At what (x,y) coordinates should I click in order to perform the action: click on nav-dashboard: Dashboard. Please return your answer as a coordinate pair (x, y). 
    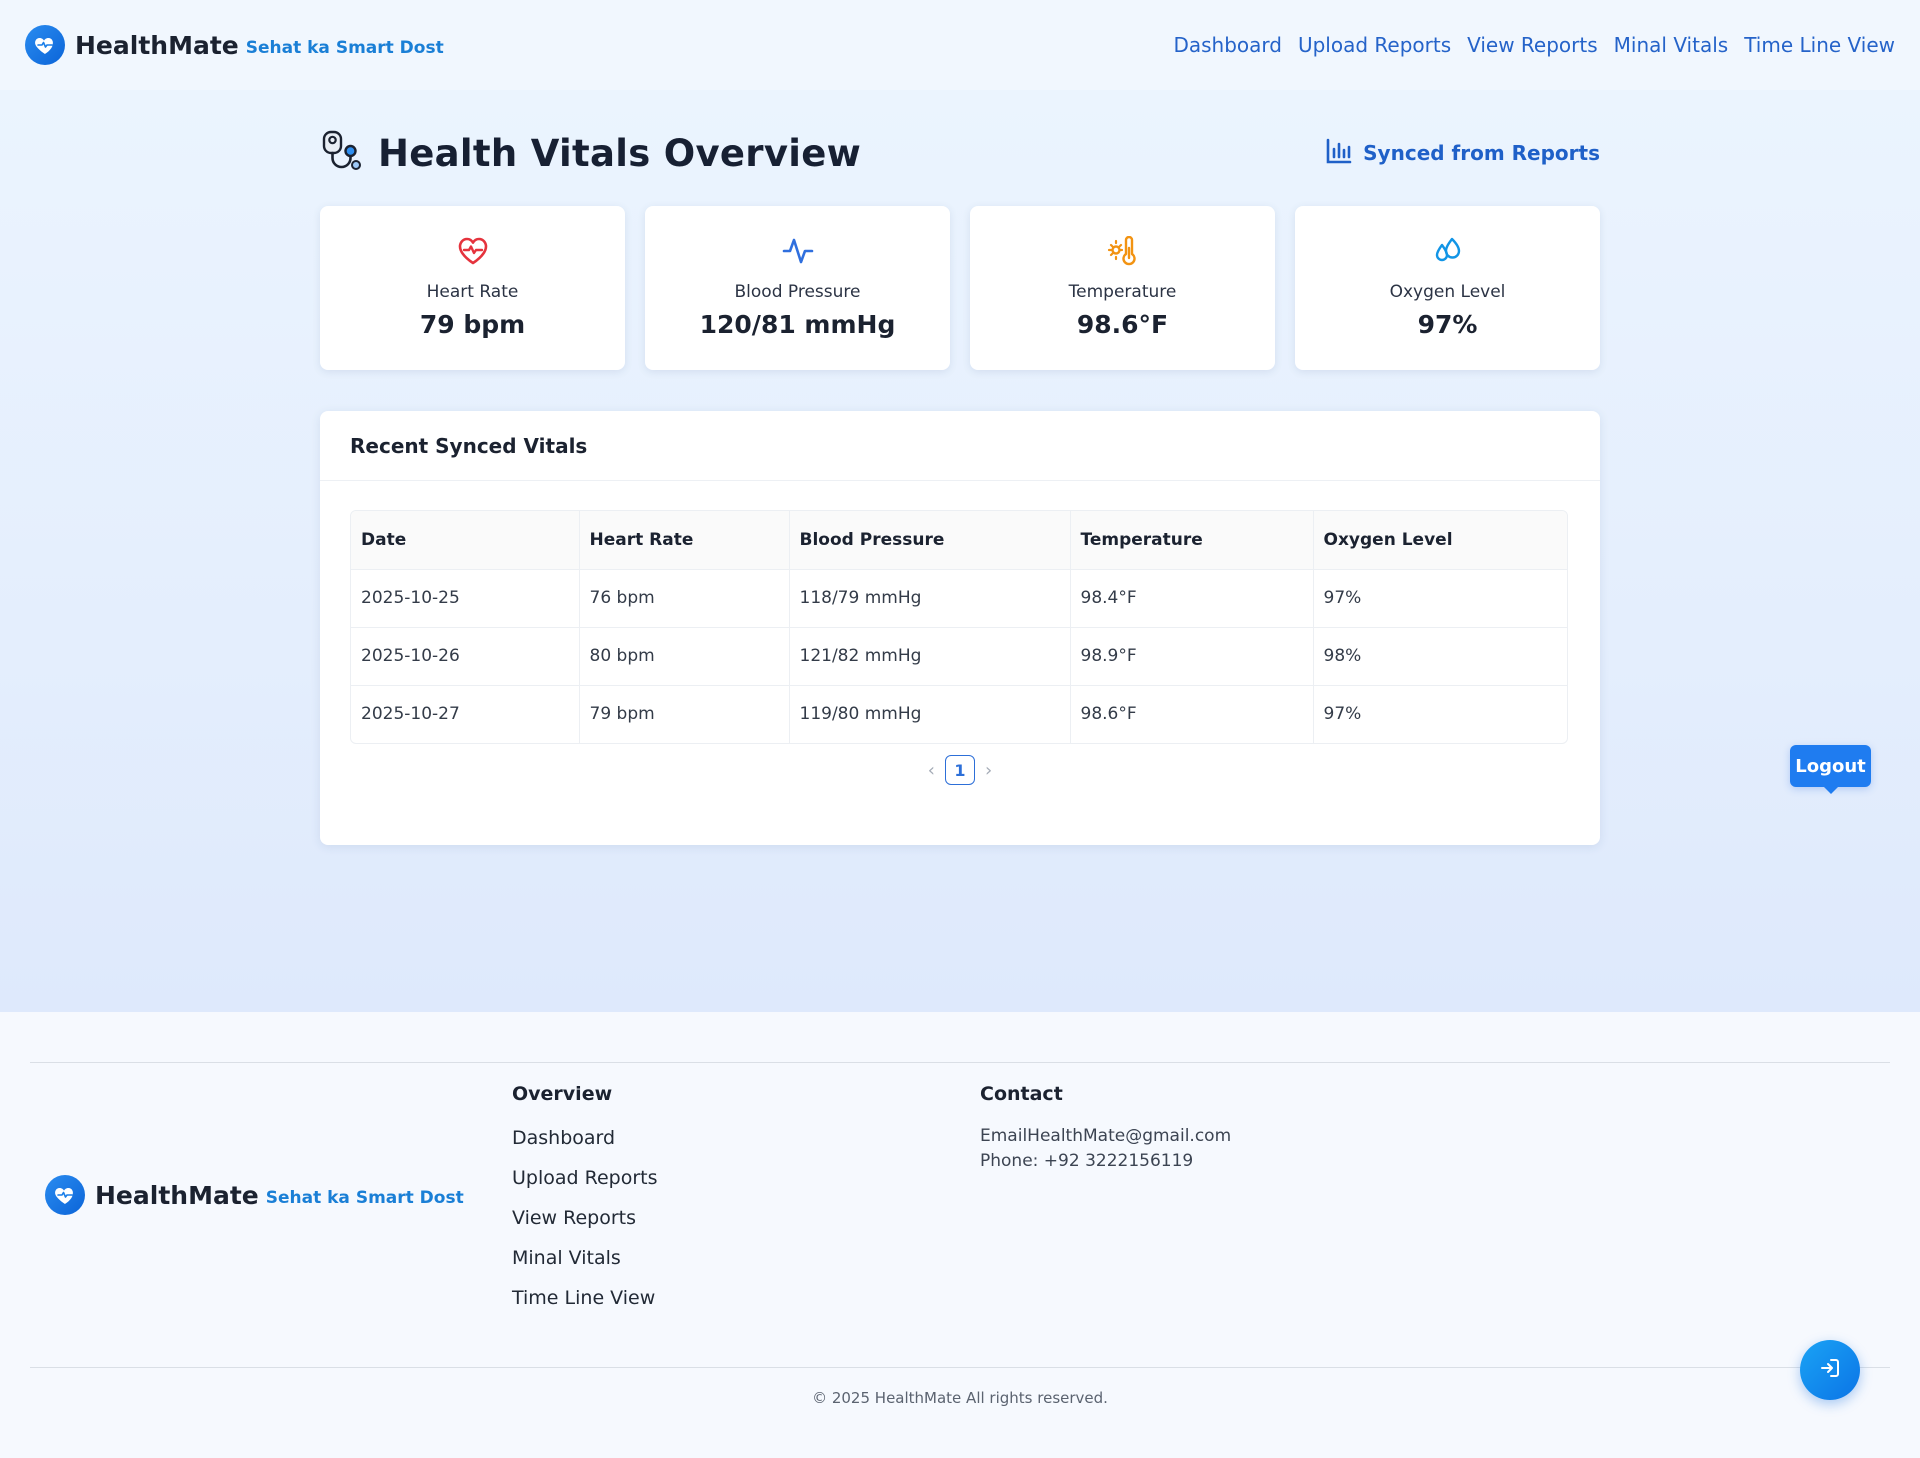
    Looking at the image, I should click on (1227, 45).